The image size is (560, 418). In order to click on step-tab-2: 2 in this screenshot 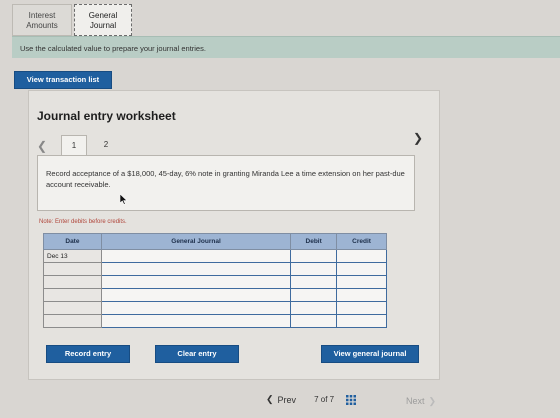, I will do `click(106, 145)`.